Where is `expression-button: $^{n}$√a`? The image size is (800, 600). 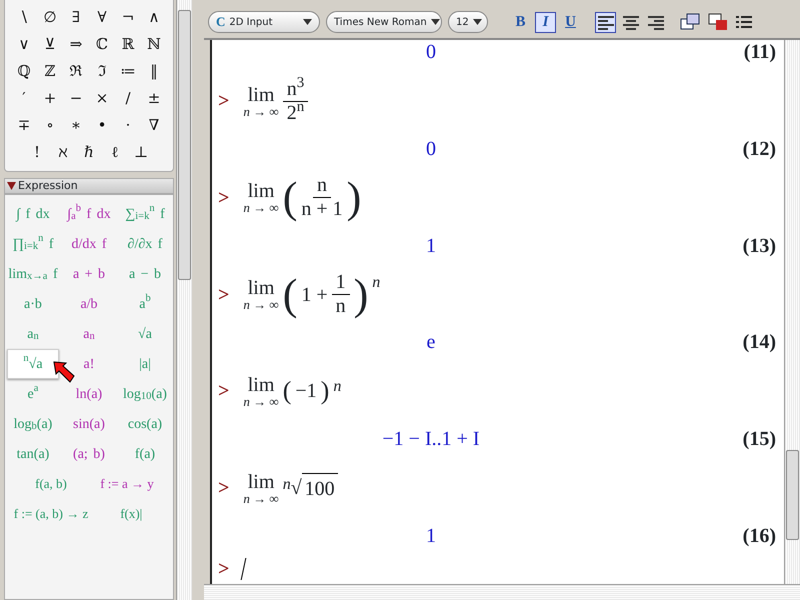 expression-button: $^{n}$√a is located at coordinates (33, 364).